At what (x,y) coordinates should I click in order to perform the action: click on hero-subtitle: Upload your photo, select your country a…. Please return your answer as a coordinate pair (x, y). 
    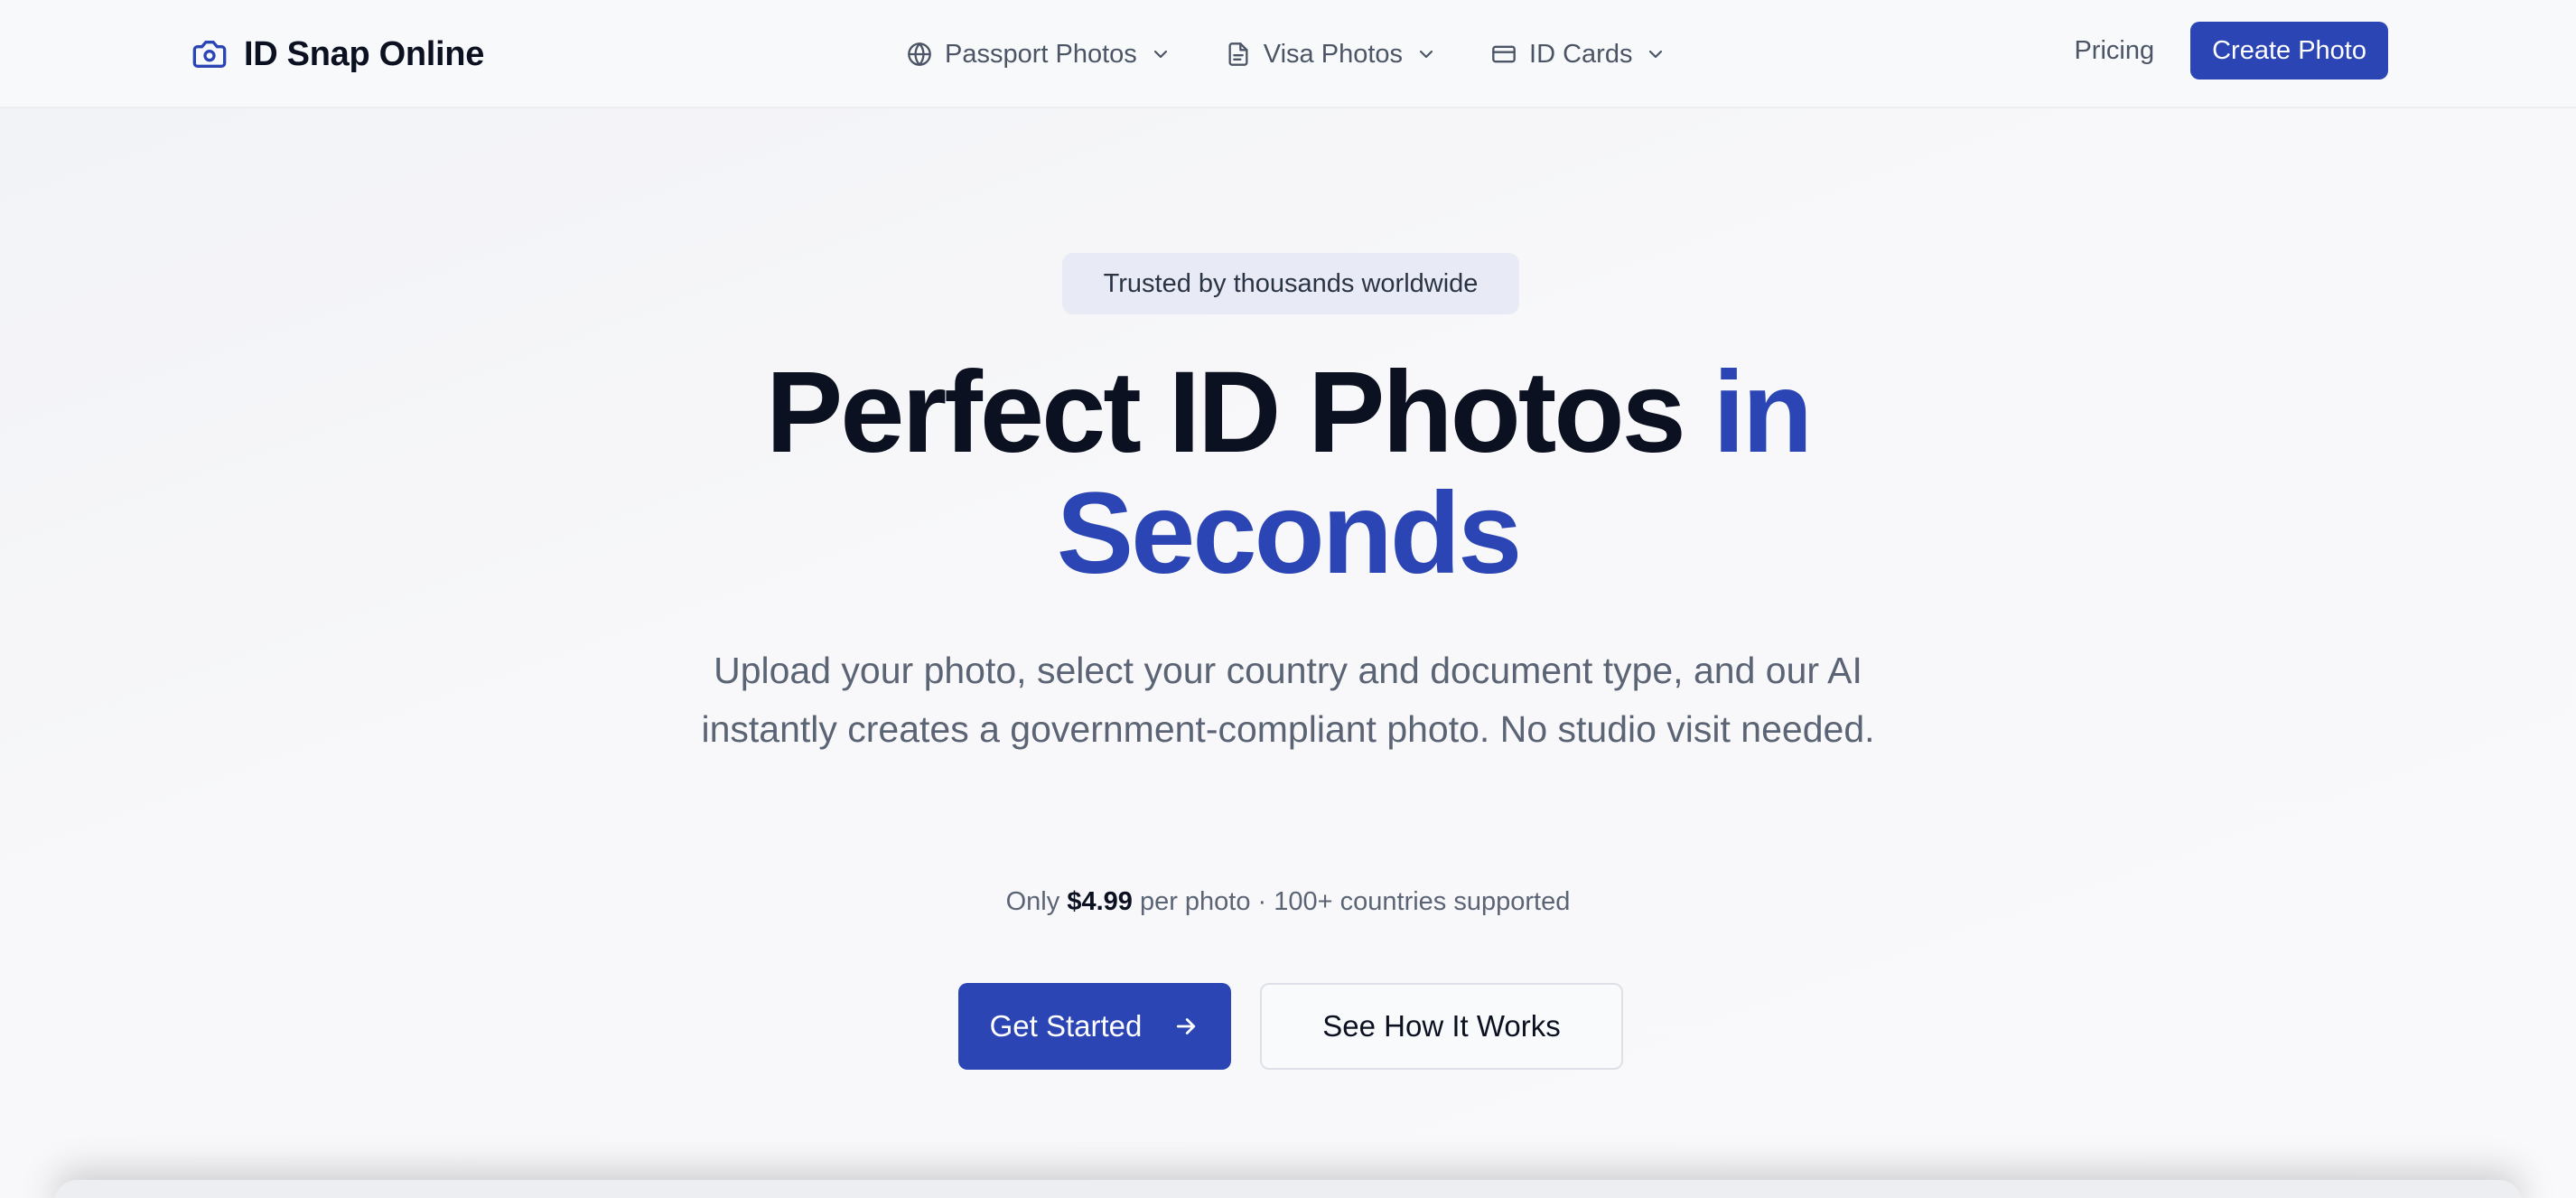
    Looking at the image, I should click on (1288, 700).